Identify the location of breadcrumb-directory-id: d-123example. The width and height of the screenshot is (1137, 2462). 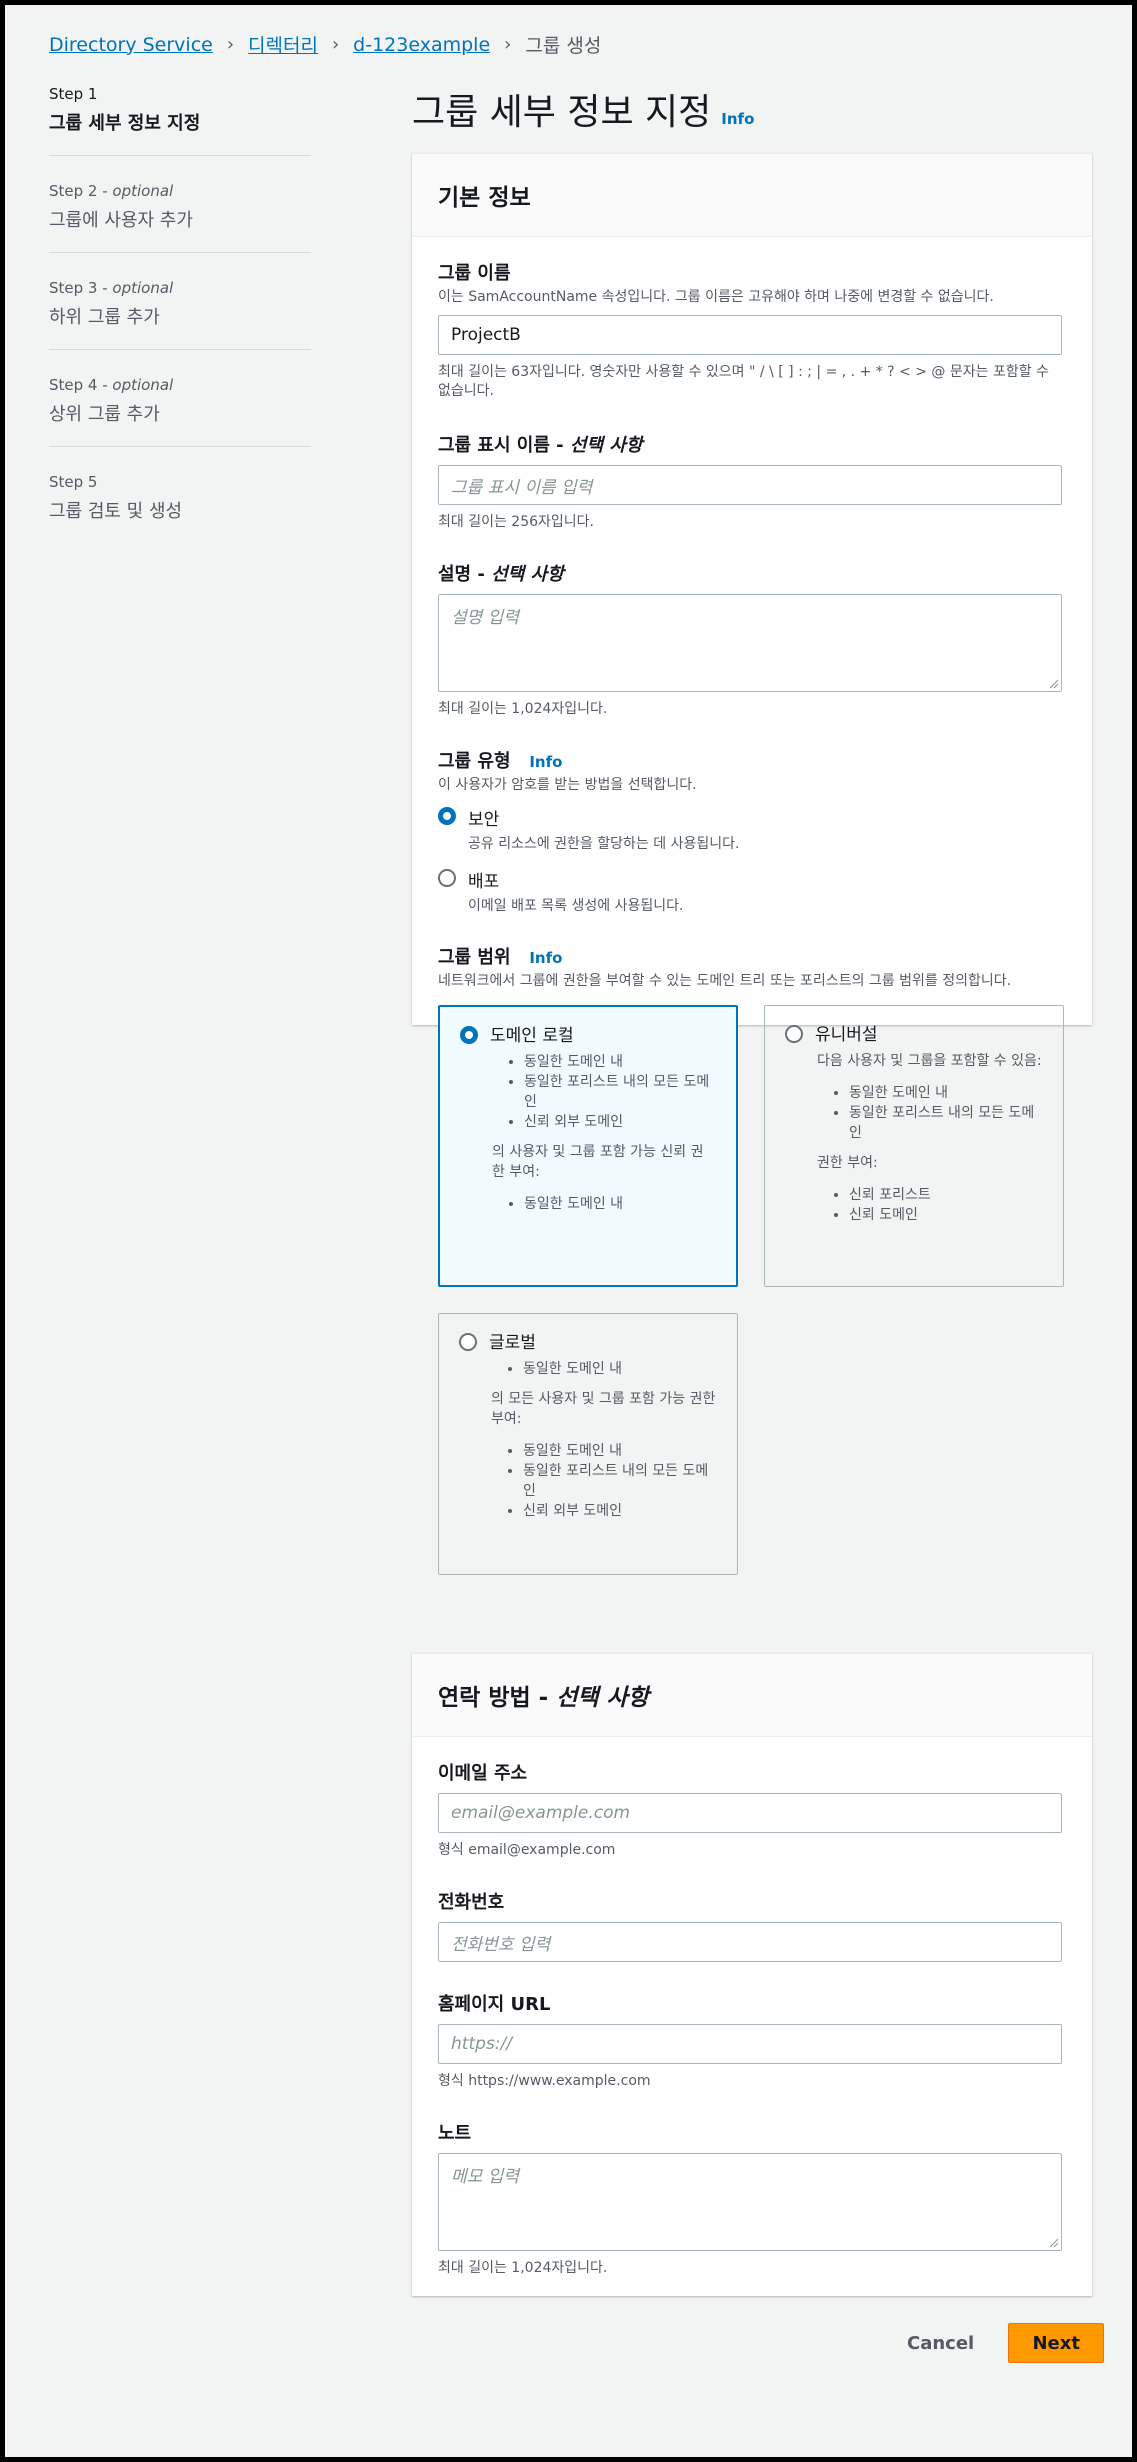
(421, 45).